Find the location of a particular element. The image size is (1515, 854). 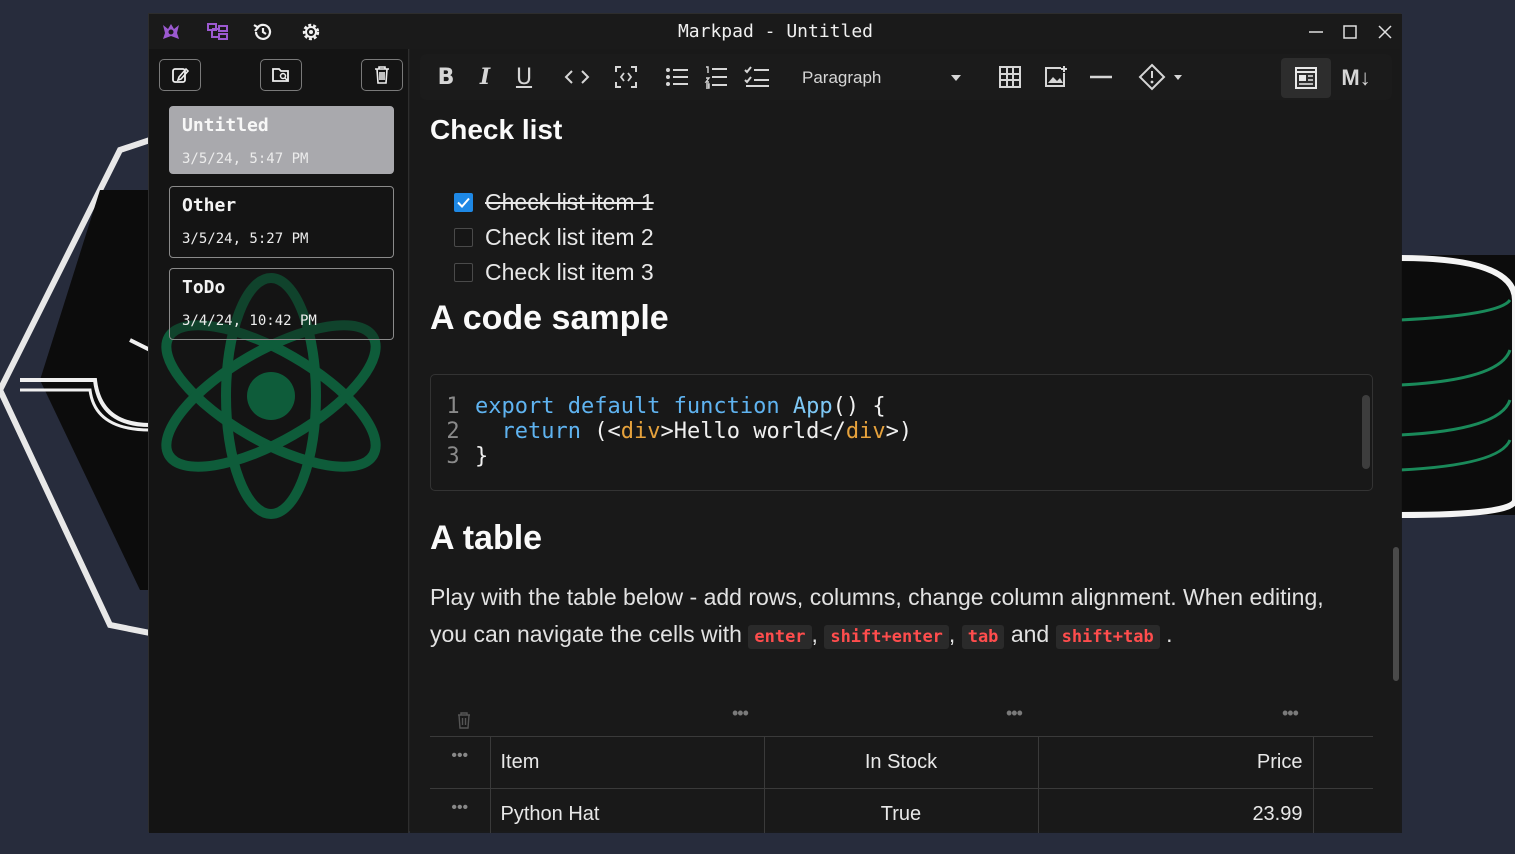

minimize-button is located at coordinates (1316, 32).